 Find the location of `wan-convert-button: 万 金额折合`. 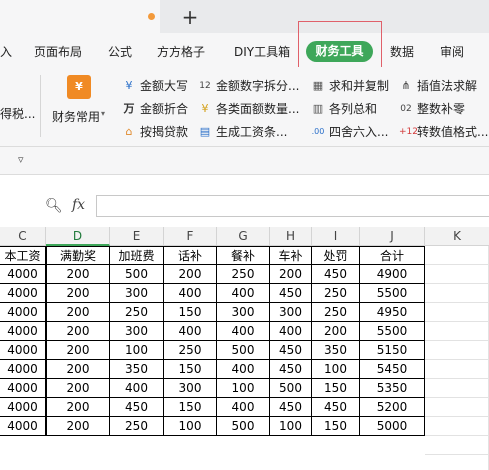

wan-convert-button: 万 金额折合 is located at coordinates (155, 108).